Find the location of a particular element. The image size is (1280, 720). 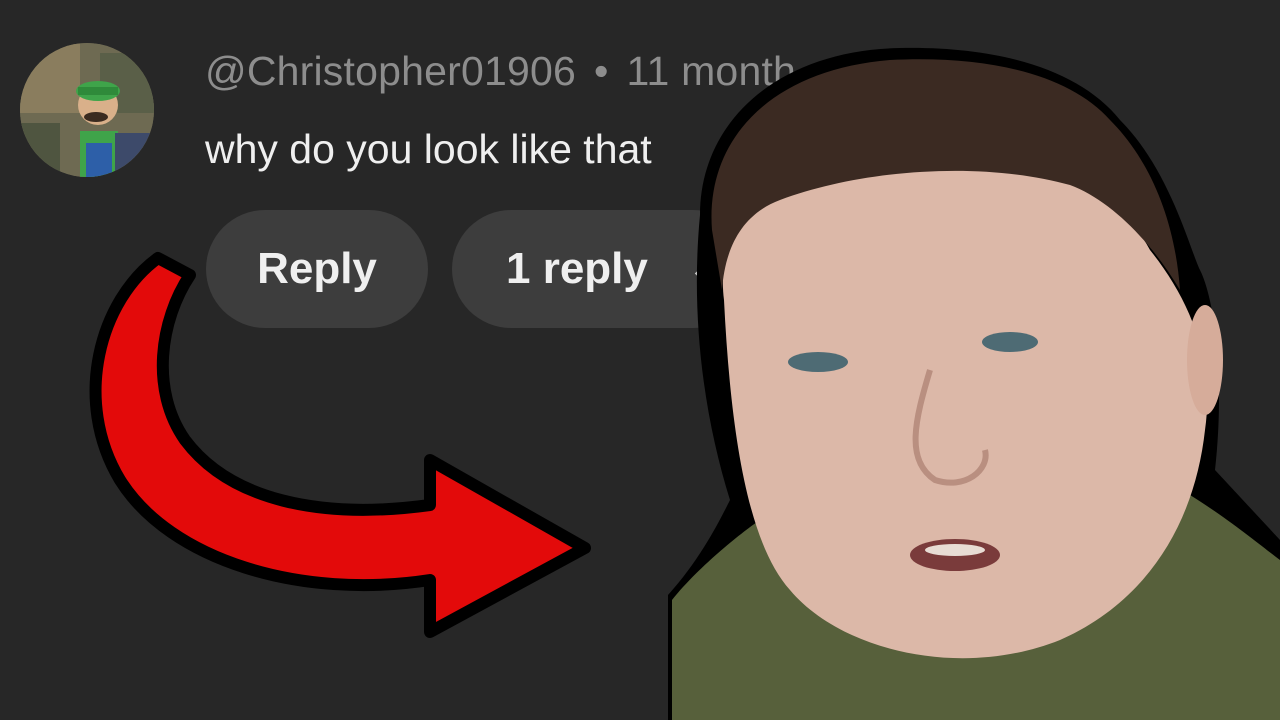

right-eye-icon is located at coordinates (1010, 342).